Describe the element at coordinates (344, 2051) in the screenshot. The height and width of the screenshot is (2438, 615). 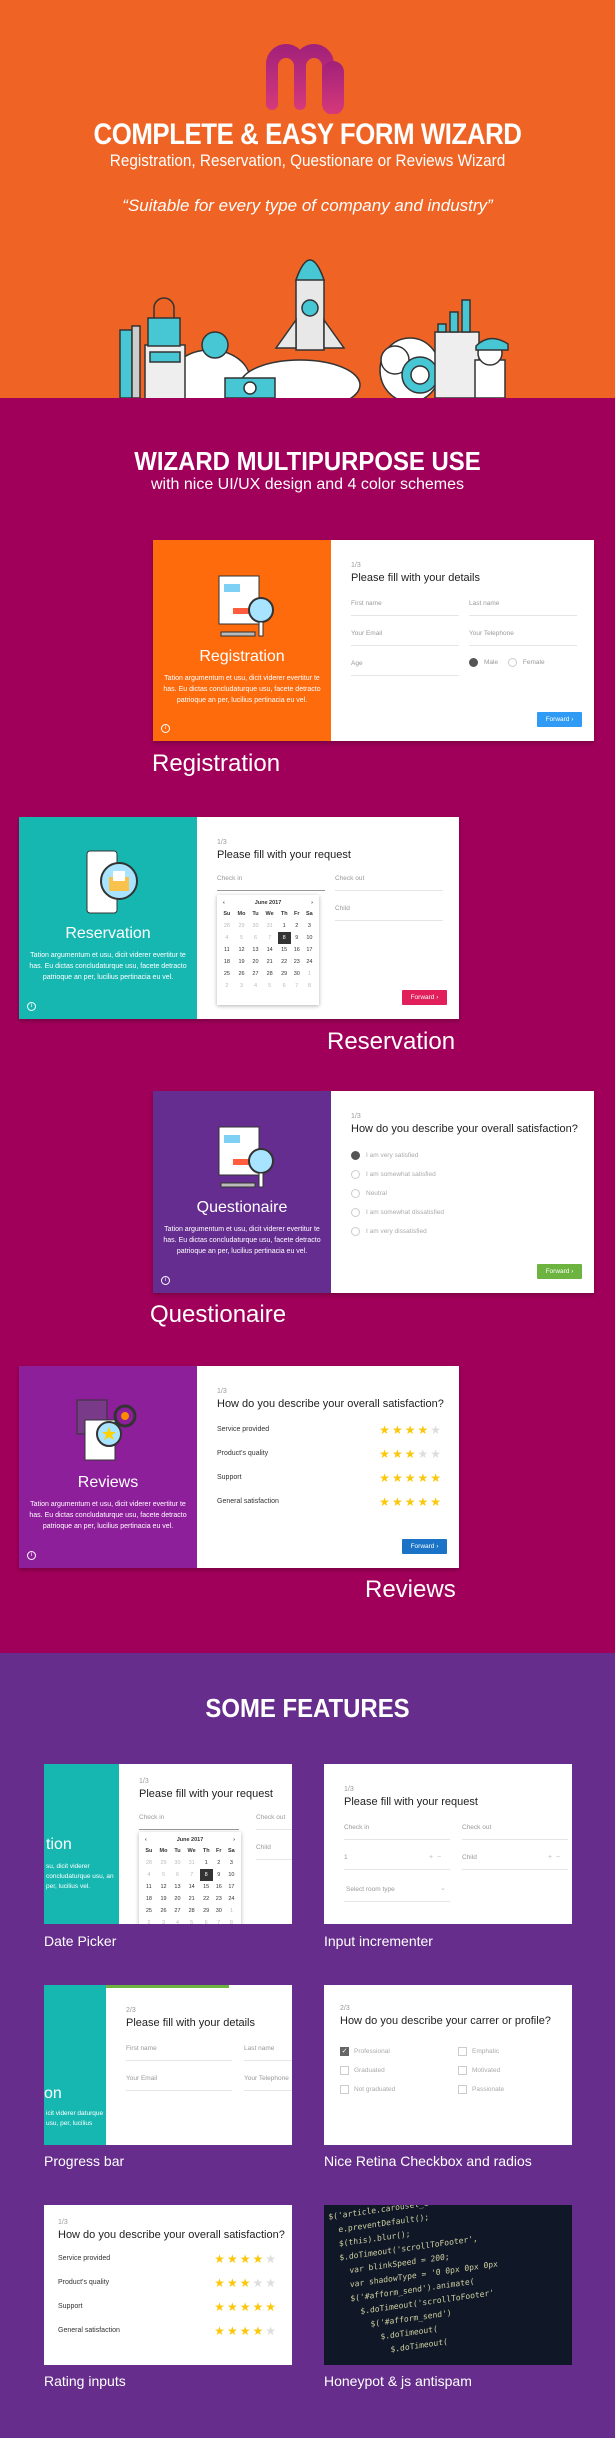
I see `checkbox: ✓` at that location.